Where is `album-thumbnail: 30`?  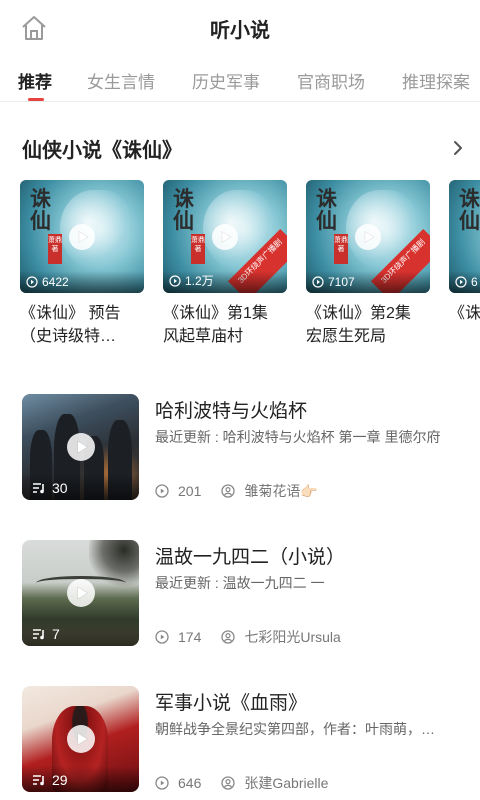
album-thumbnail: 30 is located at coordinates (80, 447).